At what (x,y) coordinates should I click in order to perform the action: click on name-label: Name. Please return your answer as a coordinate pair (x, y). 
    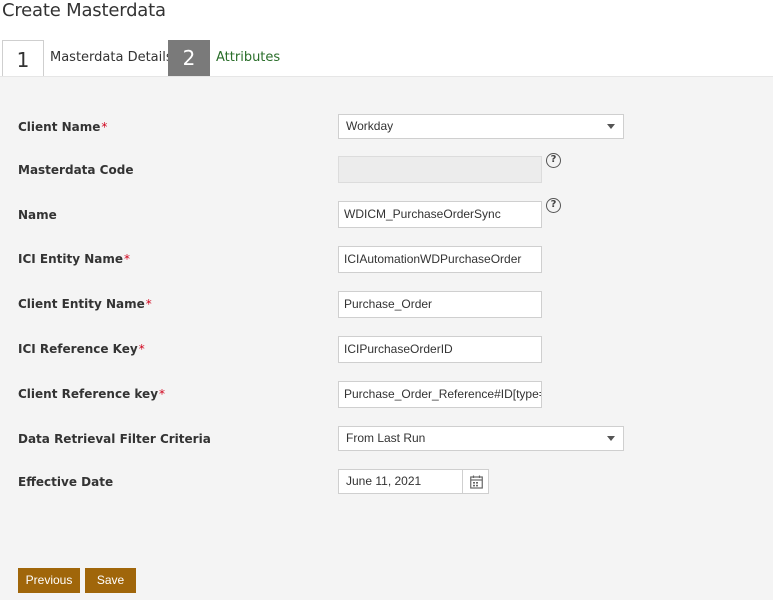
    Looking at the image, I should click on (37, 215).